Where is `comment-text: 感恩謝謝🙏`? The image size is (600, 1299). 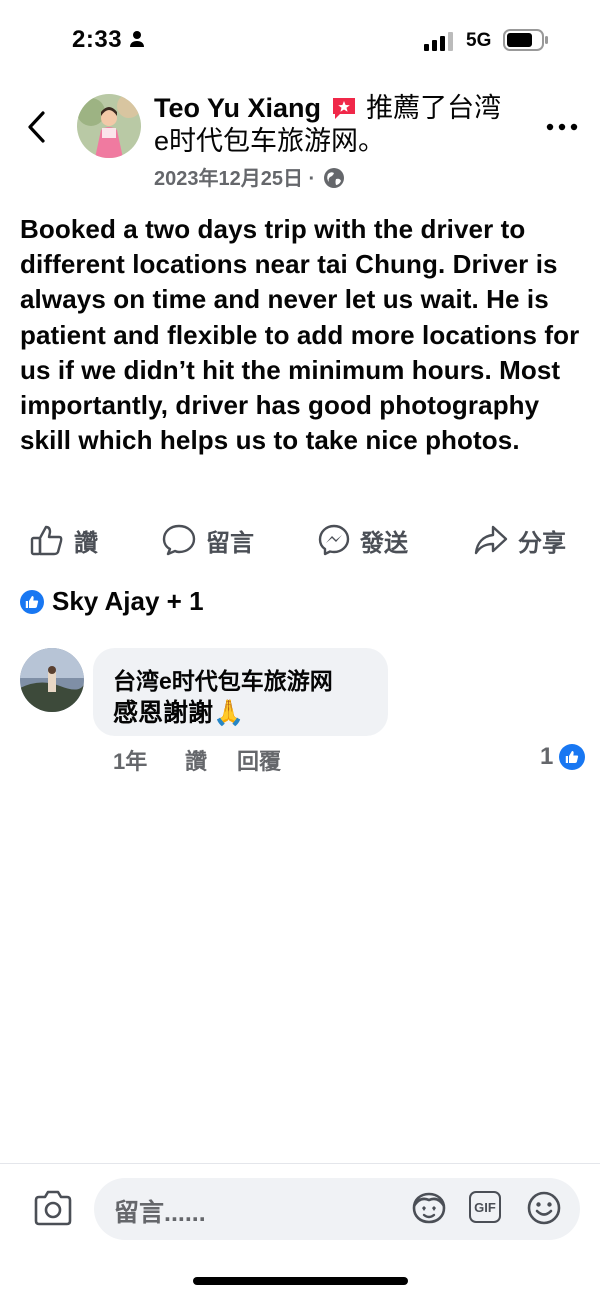 comment-text: 感恩謝謝🙏 is located at coordinates (179, 713).